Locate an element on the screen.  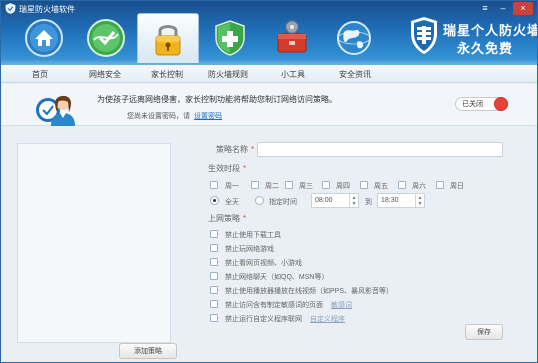
password-prompt: 您尚未设置密码，请 is located at coordinates (158, 116).